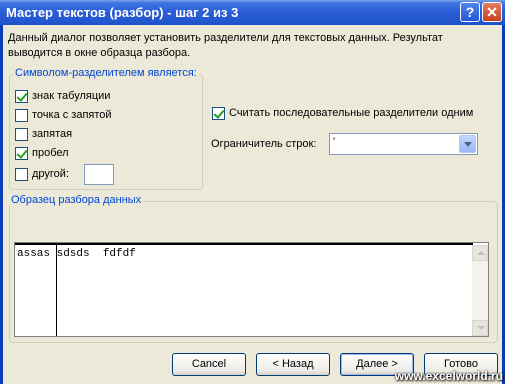 This screenshot has width=505, height=384. I want to click on preview-row: assas sdsds fdfdf, so click(76, 254).